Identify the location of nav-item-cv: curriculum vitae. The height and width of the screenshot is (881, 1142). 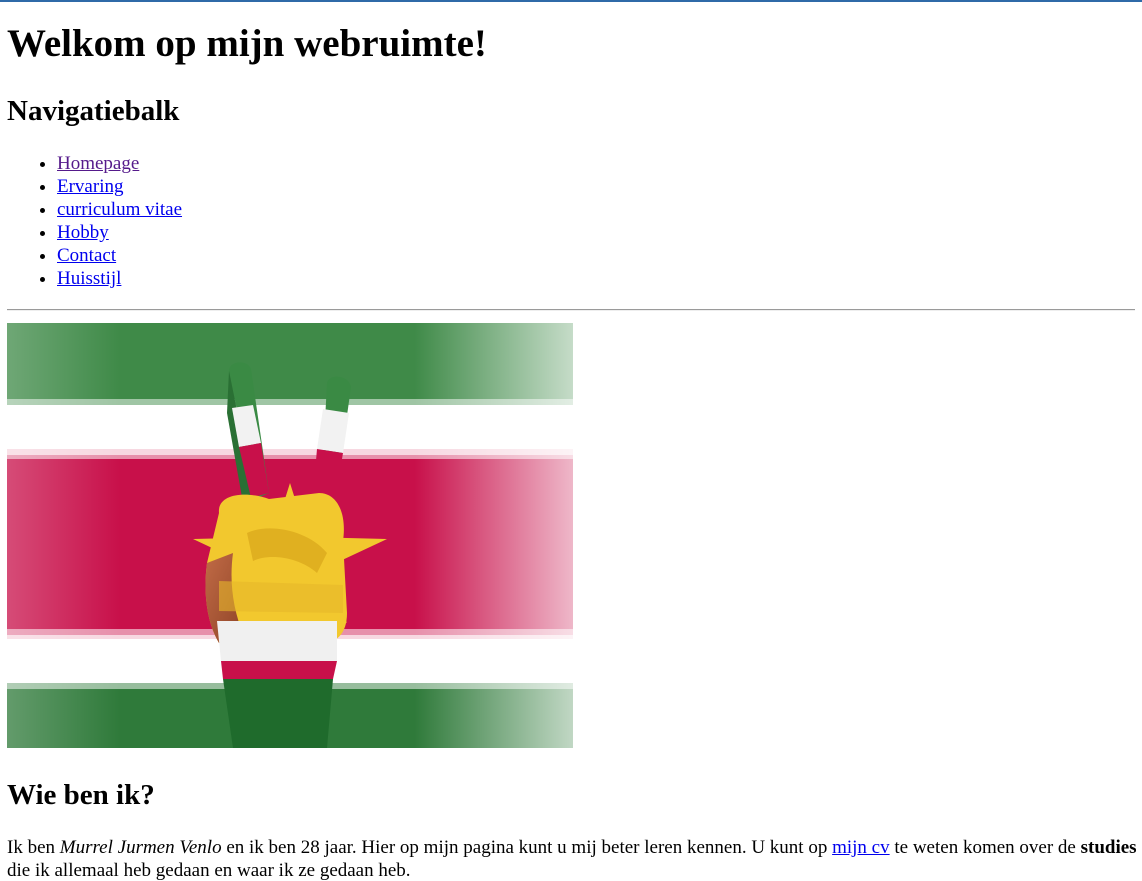
(119, 209).